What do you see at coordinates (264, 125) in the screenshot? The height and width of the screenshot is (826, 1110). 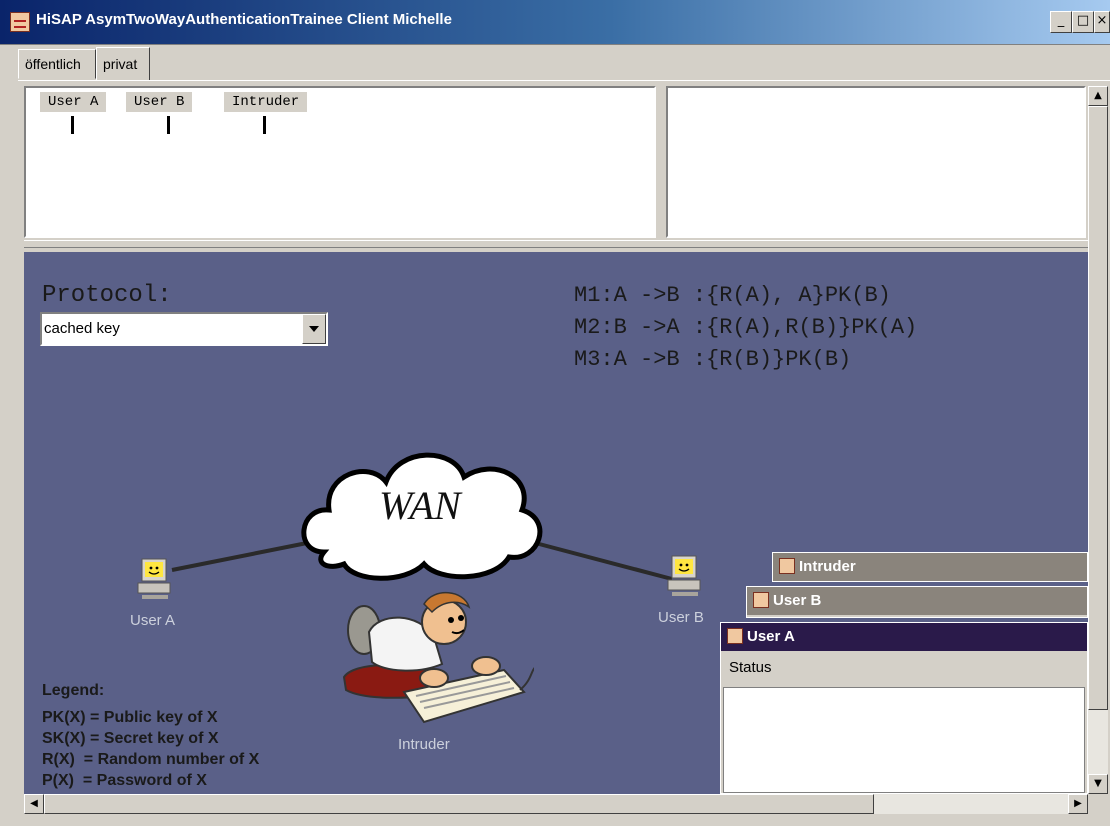 I see `lane-line-intruder` at bounding box center [264, 125].